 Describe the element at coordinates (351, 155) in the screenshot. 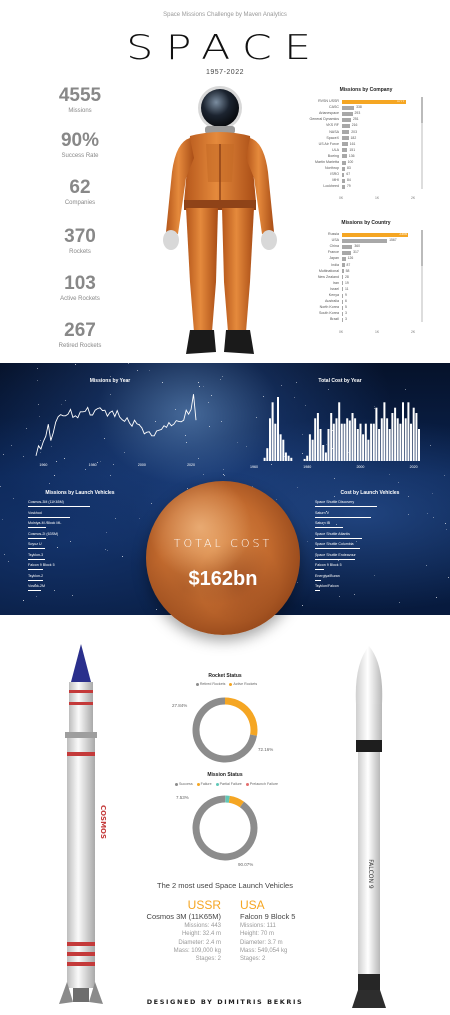

I see `bar-value-label: 136` at that location.